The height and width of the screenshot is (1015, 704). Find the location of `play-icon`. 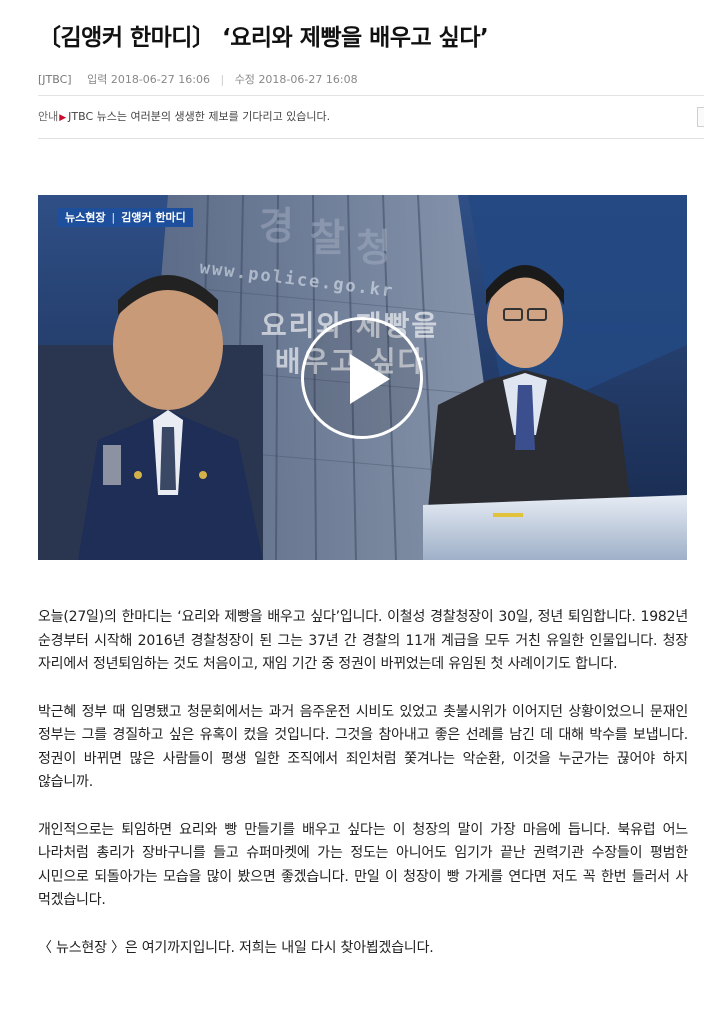

play-icon is located at coordinates (370, 379).